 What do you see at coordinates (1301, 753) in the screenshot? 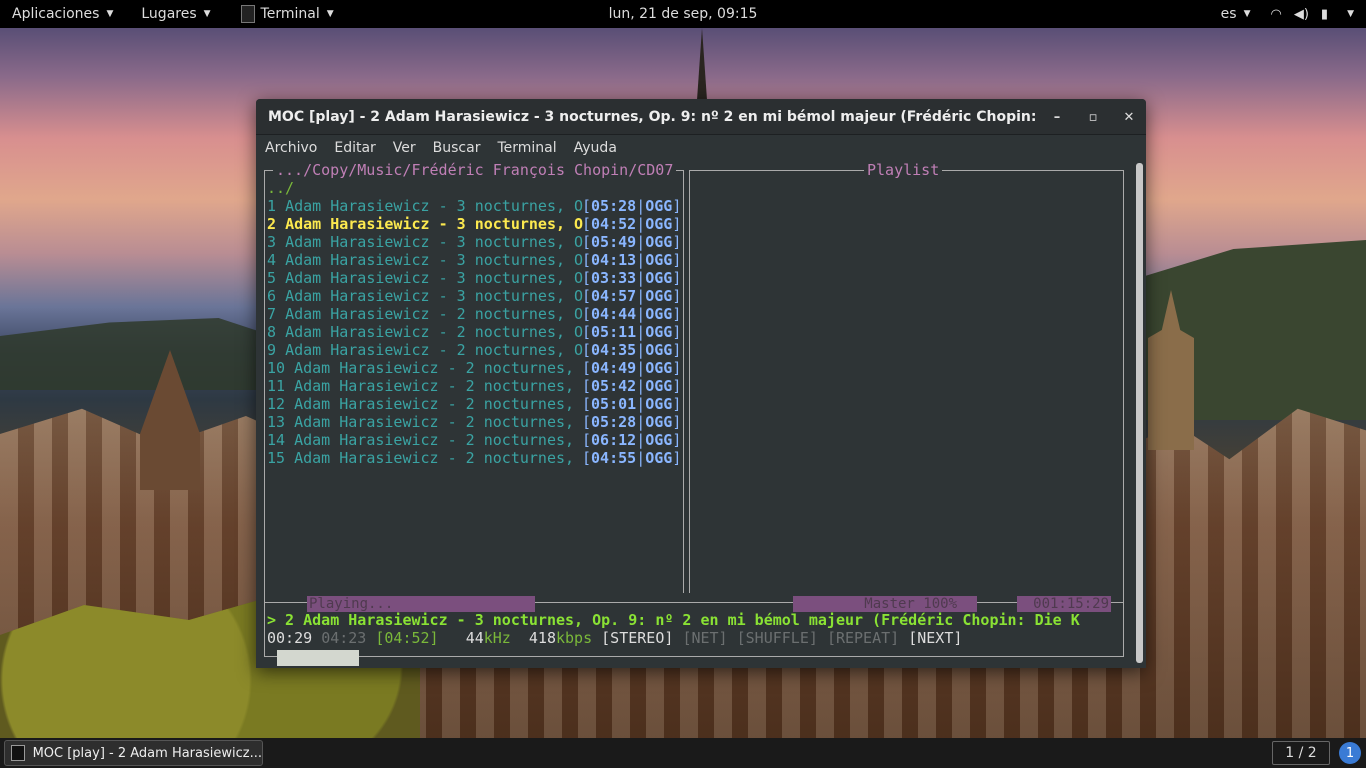
I see `workspace-indicator: 1 / 2` at bounding box center [1301, 753].